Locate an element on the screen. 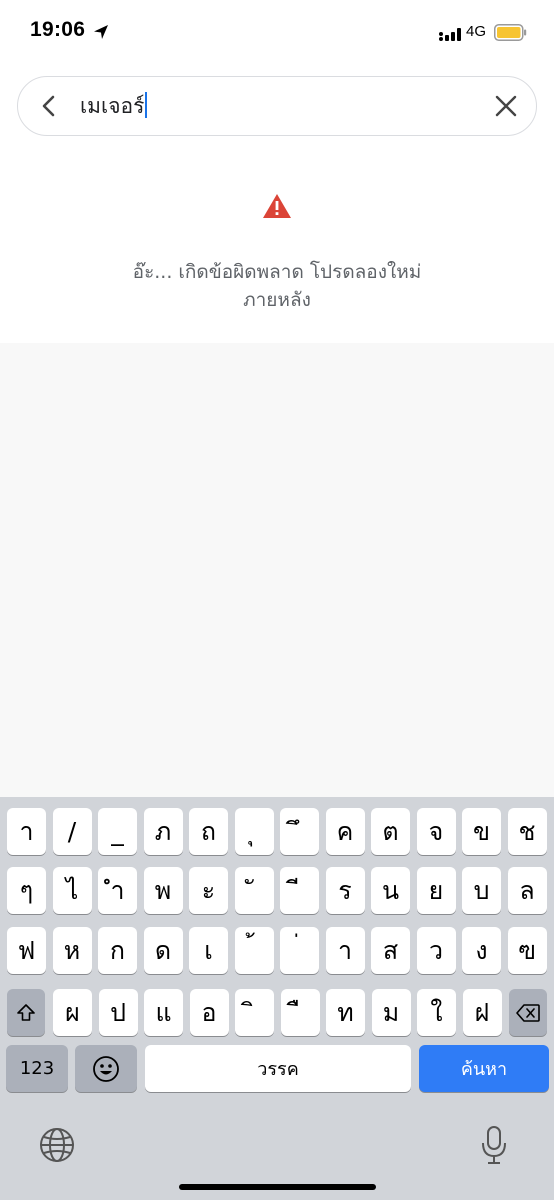 The width and height of the screenshot is (554, 1200). microphone-icon is located at coordinates (494, 1145).